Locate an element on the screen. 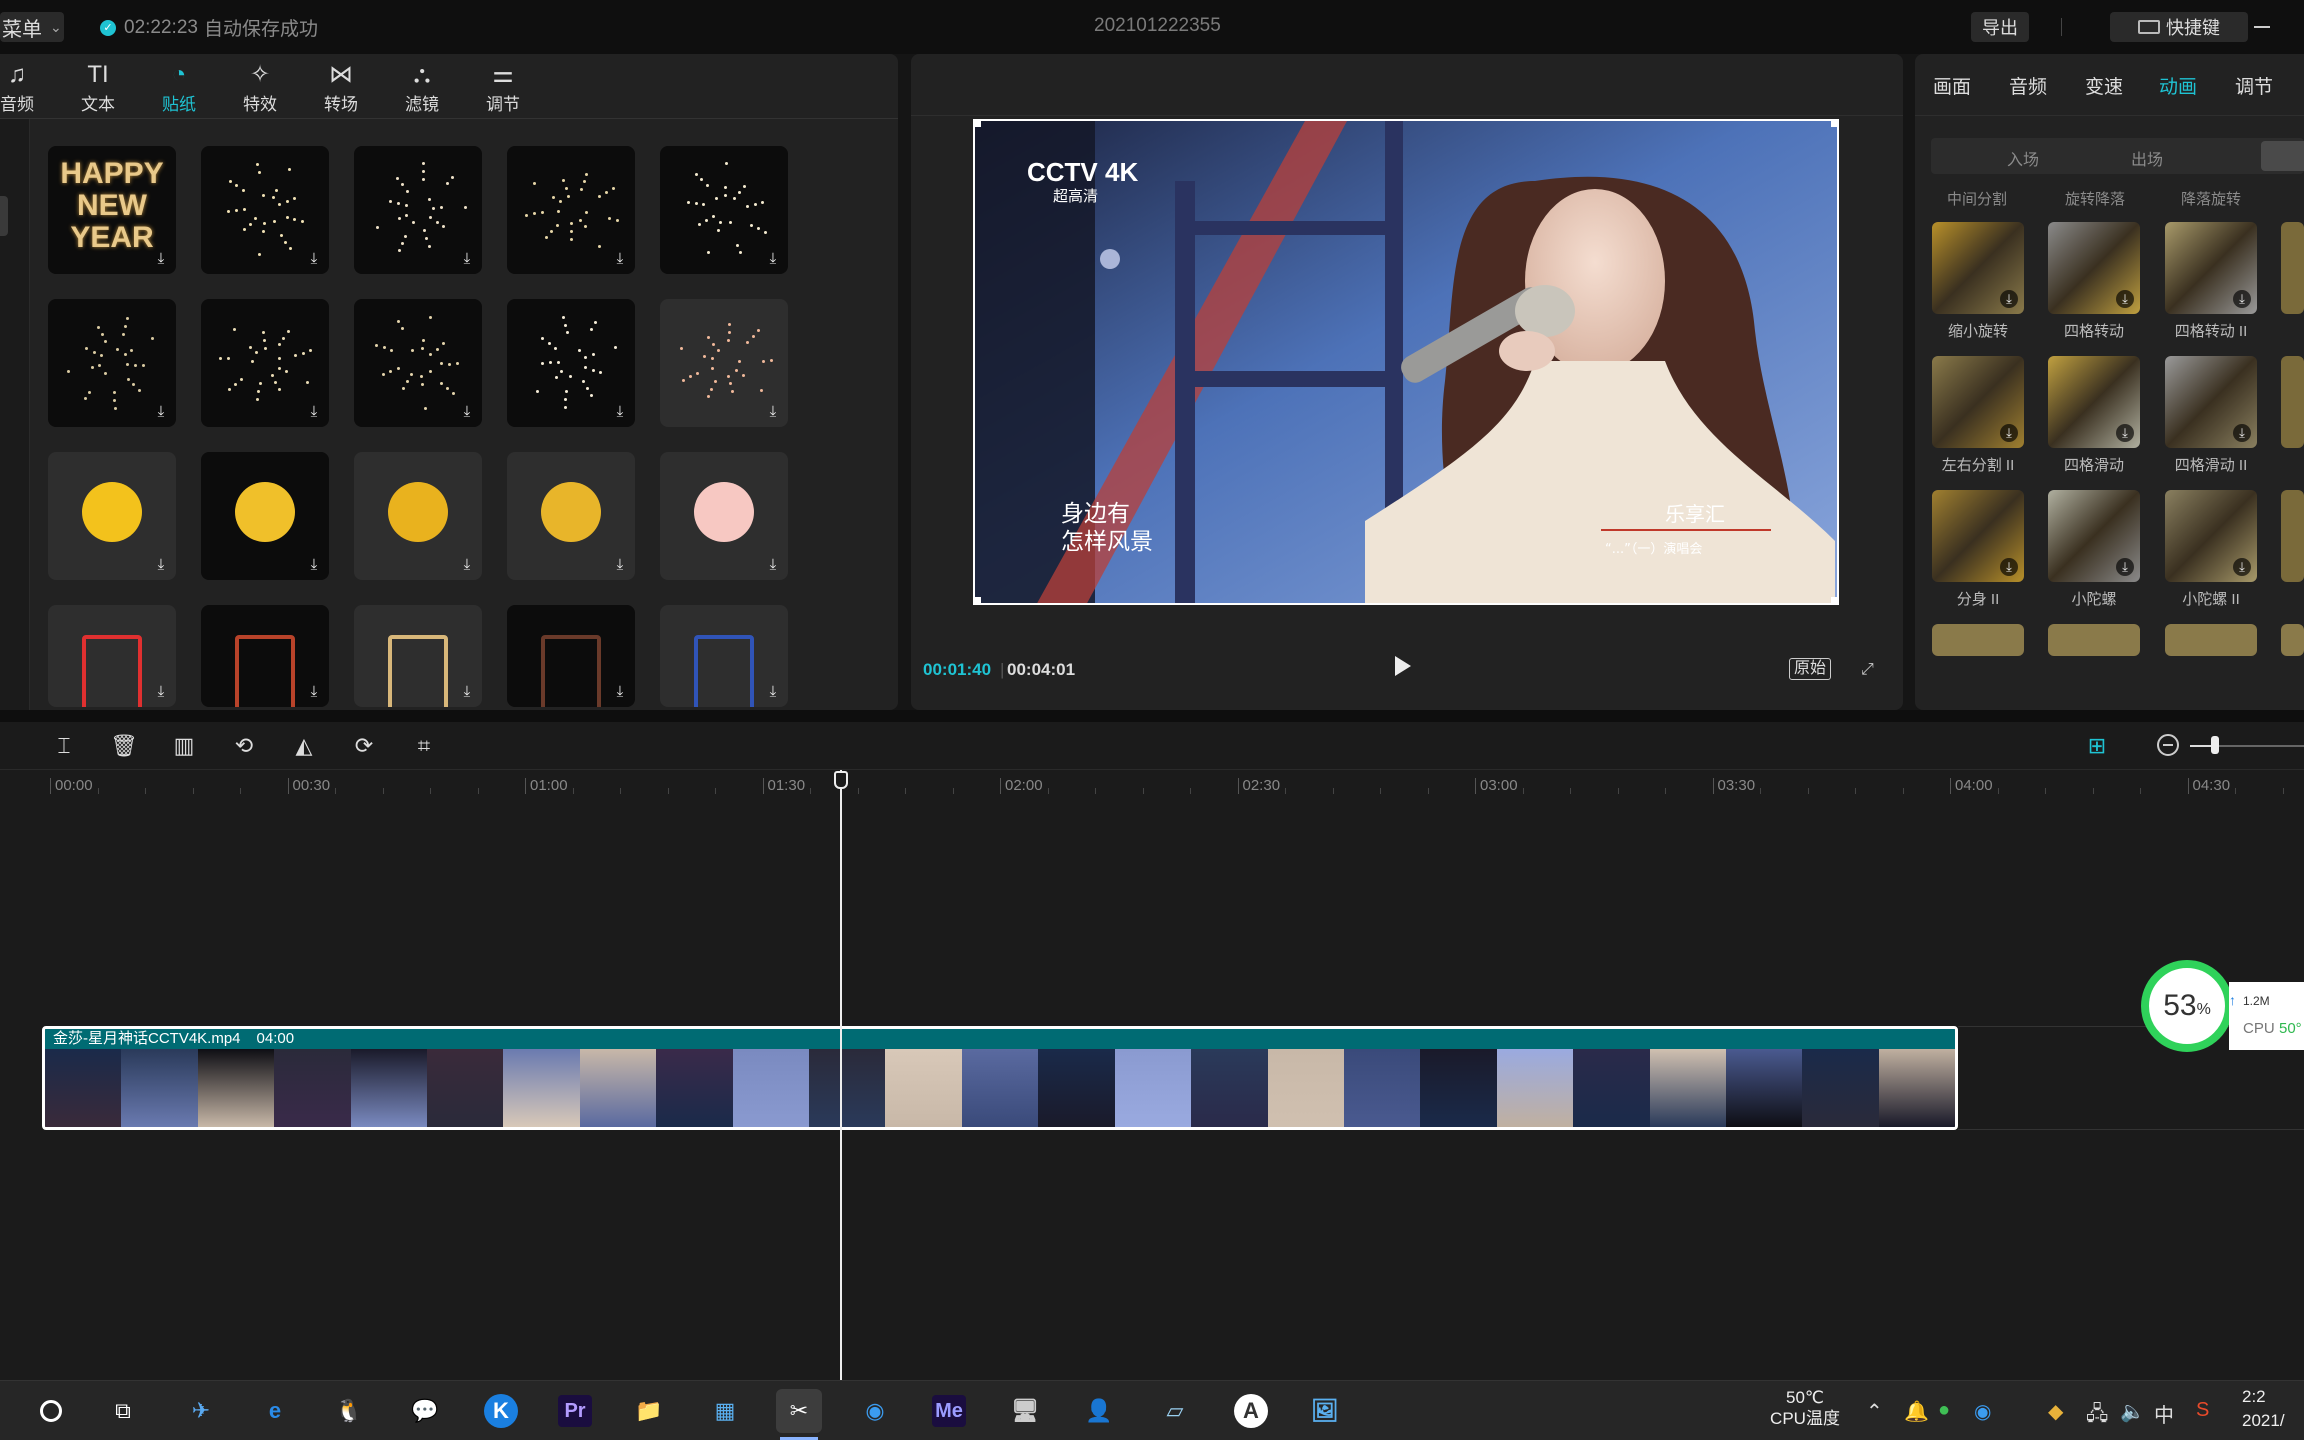 This screenshot has height=1440, width=2304. tab-sticker: ◔ 贴纸 is located at coordinates (179, 87).